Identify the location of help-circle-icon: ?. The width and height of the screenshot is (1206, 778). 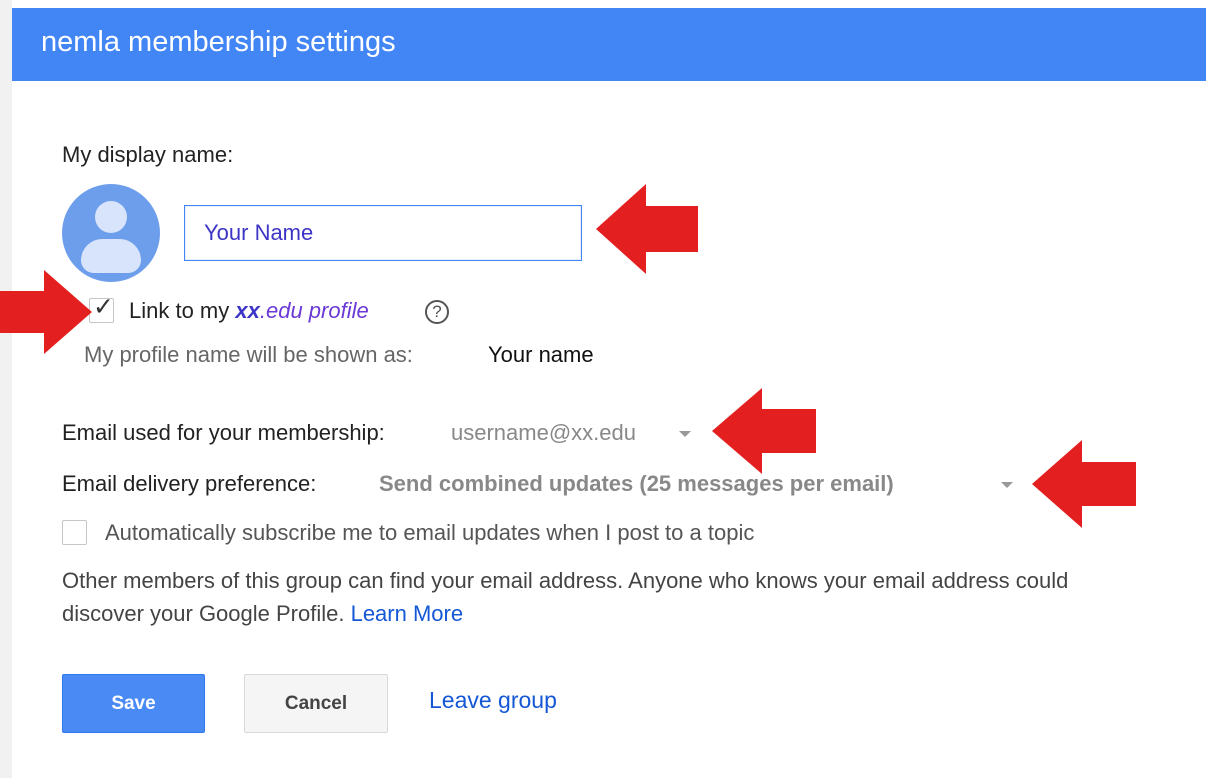
(437, 312).